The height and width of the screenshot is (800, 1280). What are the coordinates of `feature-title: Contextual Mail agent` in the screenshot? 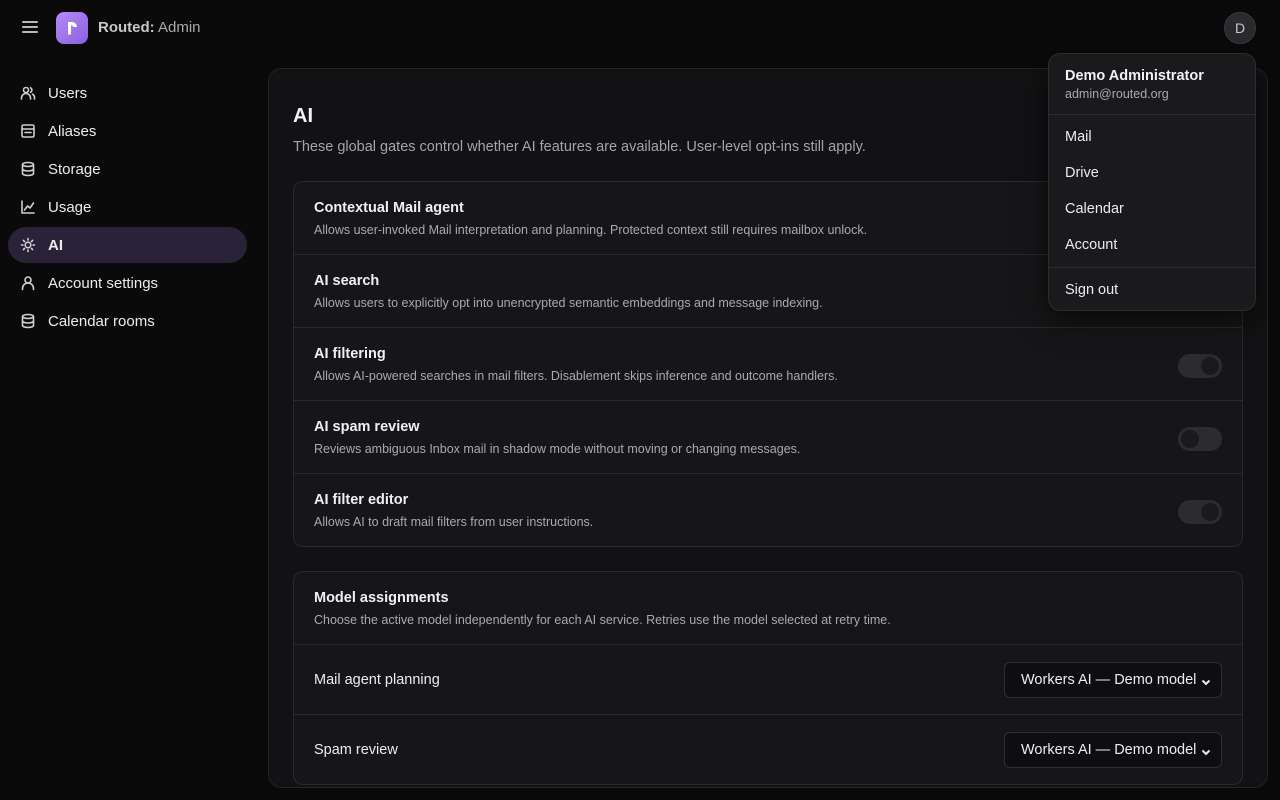 It's located at (389, 208).